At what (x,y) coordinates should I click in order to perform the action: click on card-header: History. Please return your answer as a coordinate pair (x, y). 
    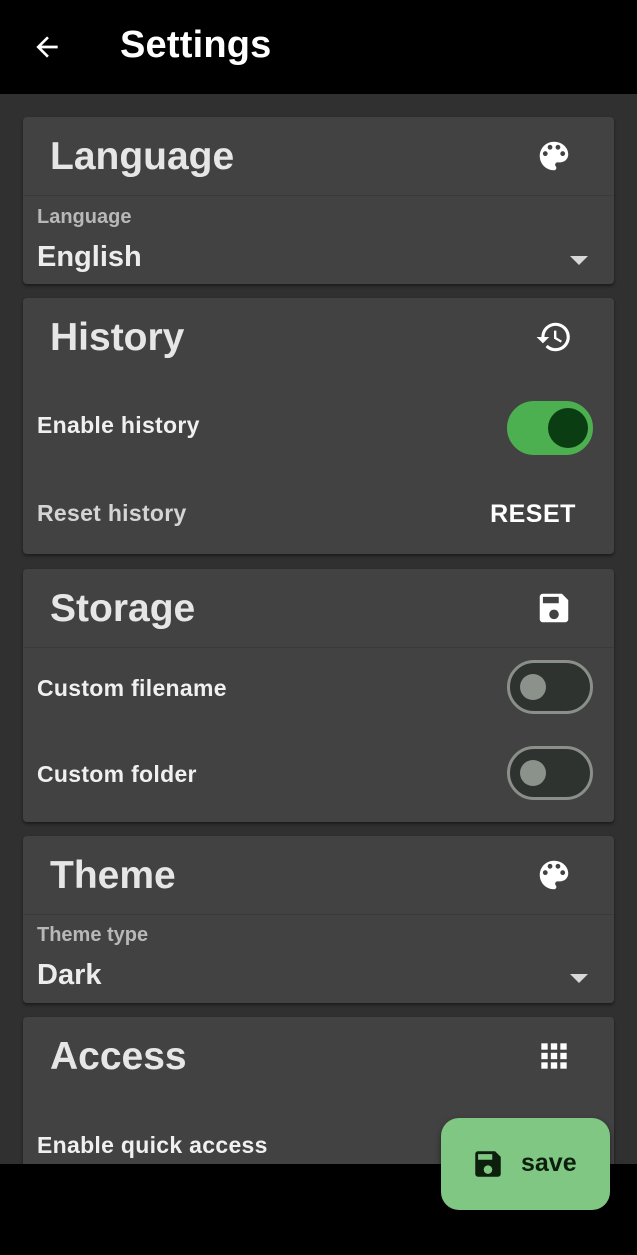
    Looking at the image, I should click on (318, 337).